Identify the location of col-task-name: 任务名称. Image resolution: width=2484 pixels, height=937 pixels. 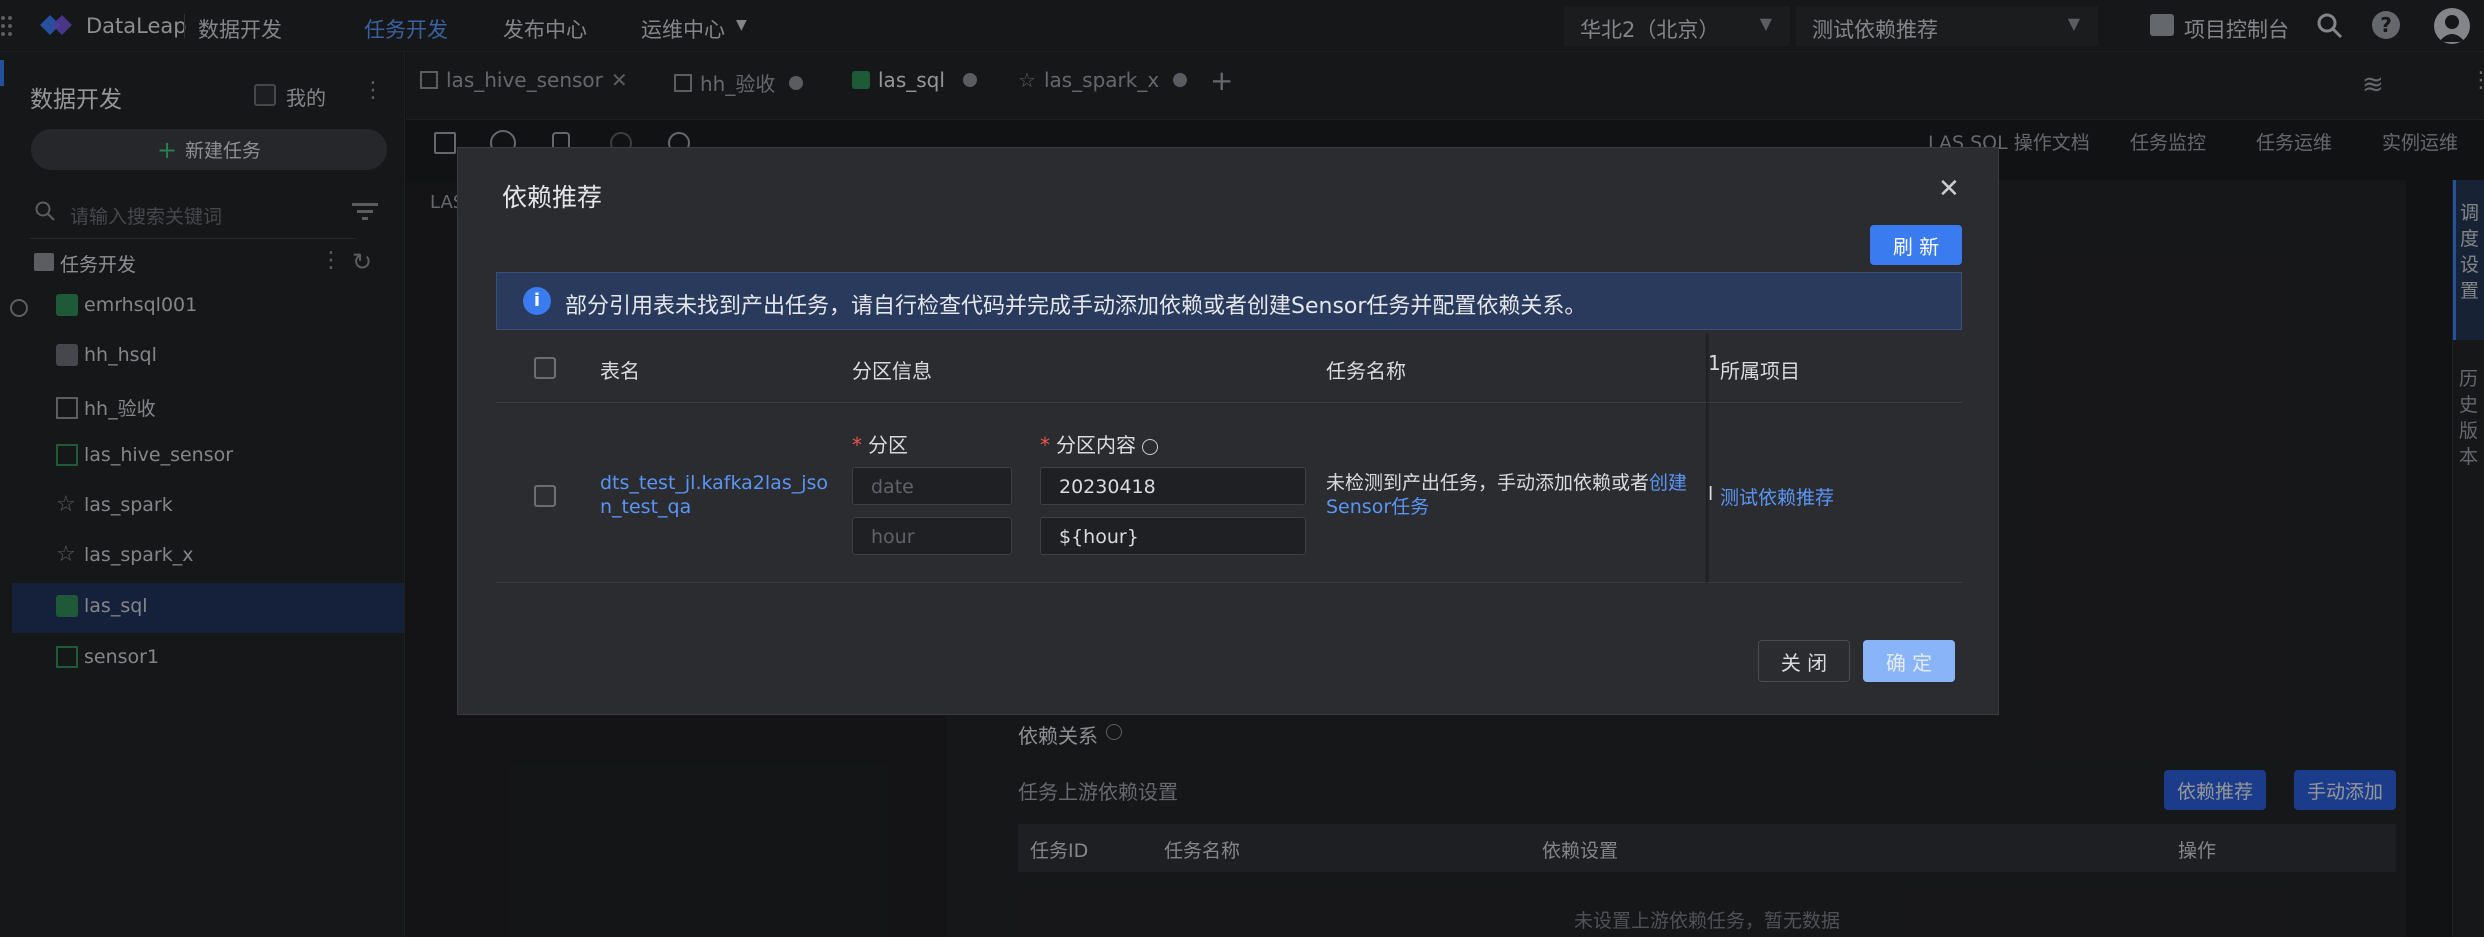
(1366, 371).